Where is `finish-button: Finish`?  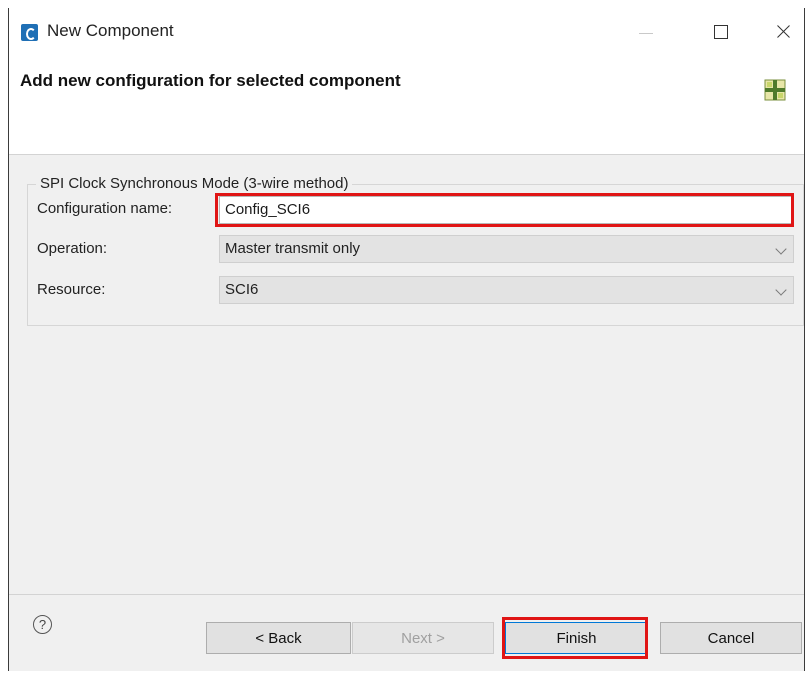
finish-button: Finish is located at coordinates (576, 638).